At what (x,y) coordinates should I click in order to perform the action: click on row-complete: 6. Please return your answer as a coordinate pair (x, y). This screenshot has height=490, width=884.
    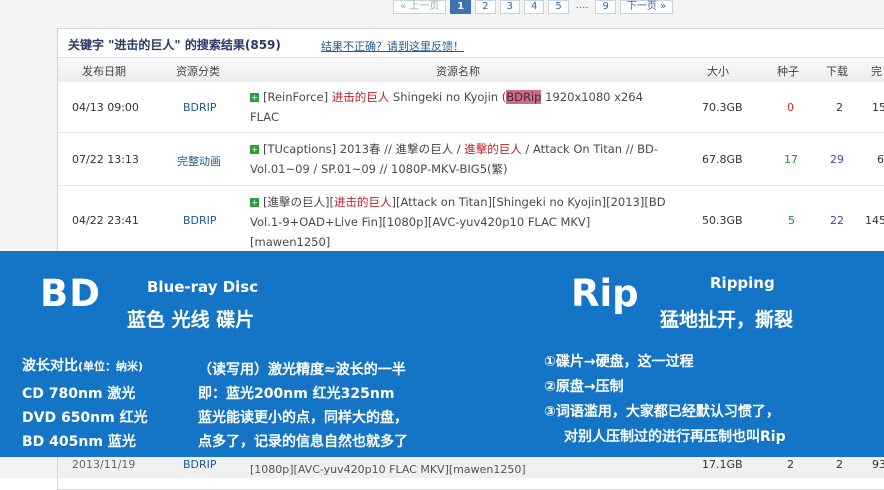
    Looking at the image, I should click on (880, 159).